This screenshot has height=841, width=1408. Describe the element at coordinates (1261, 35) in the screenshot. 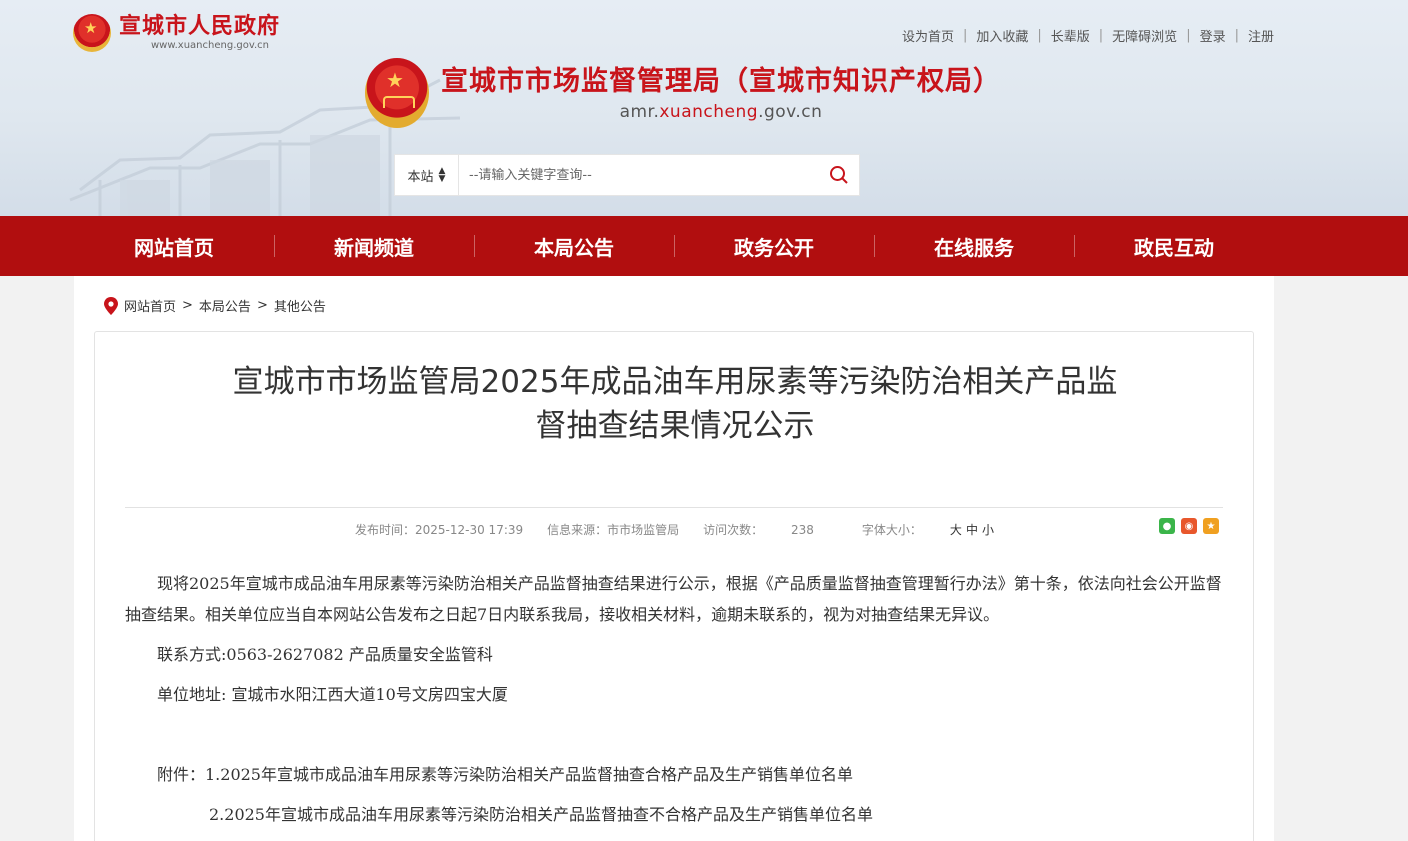

I see `register-link: 注册` at that location.